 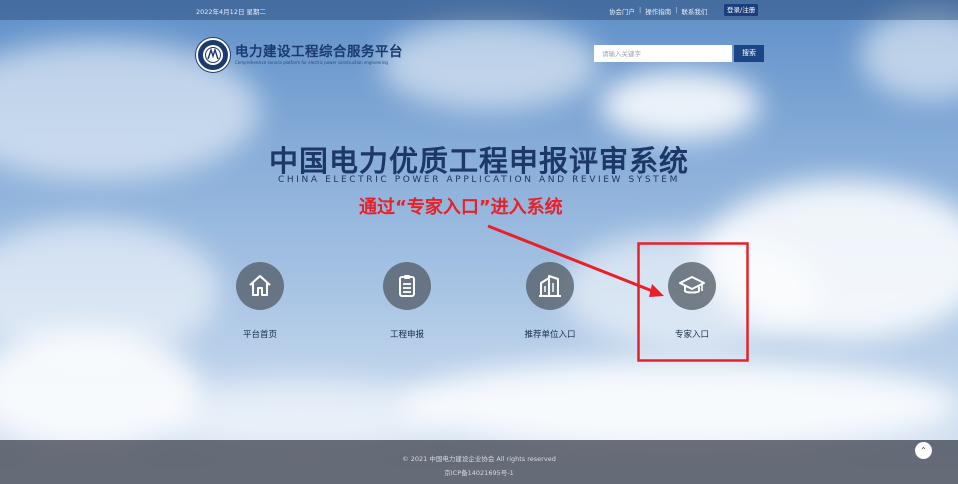 I want to click on building-icon, so click(x=550, y=286).